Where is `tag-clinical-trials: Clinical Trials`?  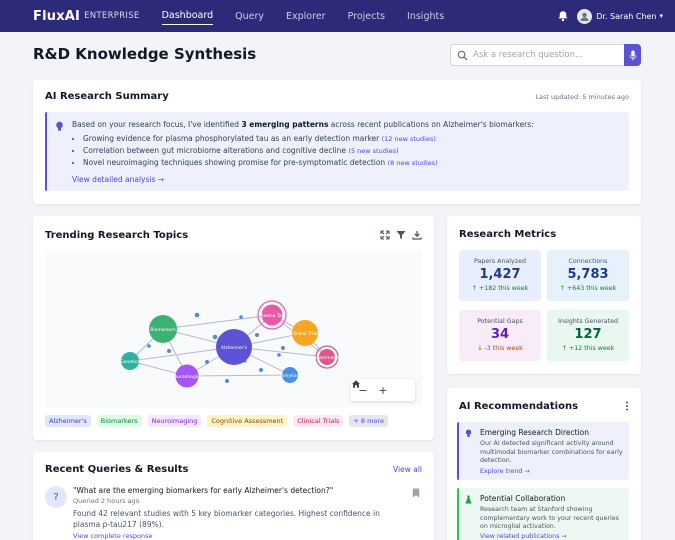 tag-clinical-trials: Clinical Trials is located at coordinates (318, 421).